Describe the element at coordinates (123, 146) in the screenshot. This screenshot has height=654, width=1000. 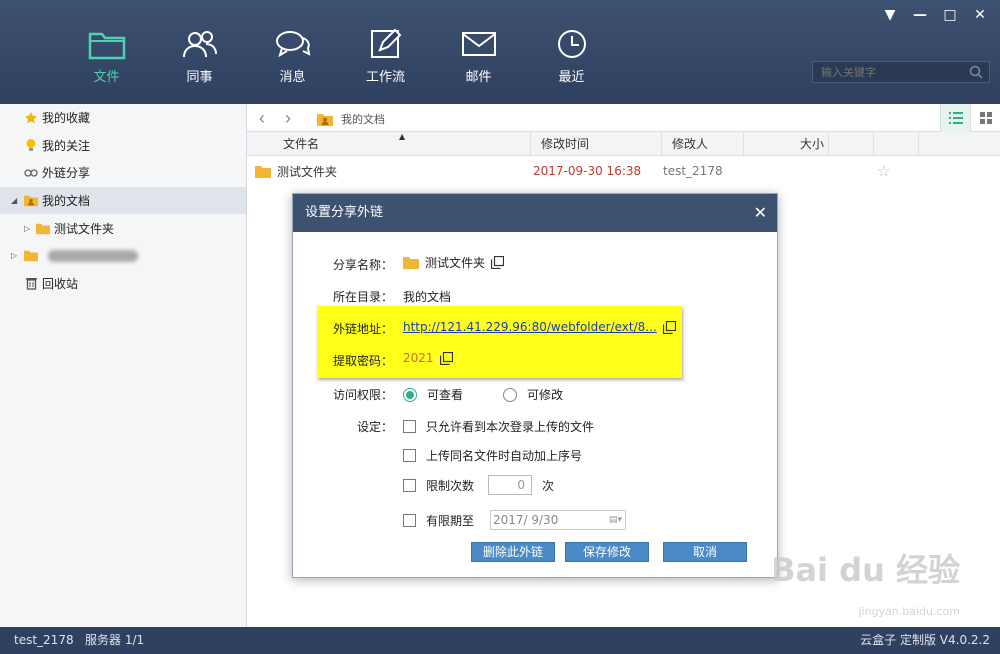
I see `sidebar-item-following: 我的关注` at that location.